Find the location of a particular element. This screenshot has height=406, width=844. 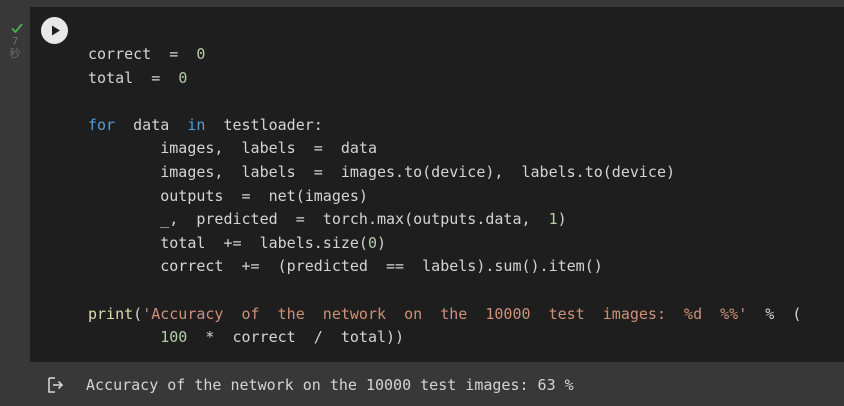

code-token: total = is located at coordinates (133, 77).